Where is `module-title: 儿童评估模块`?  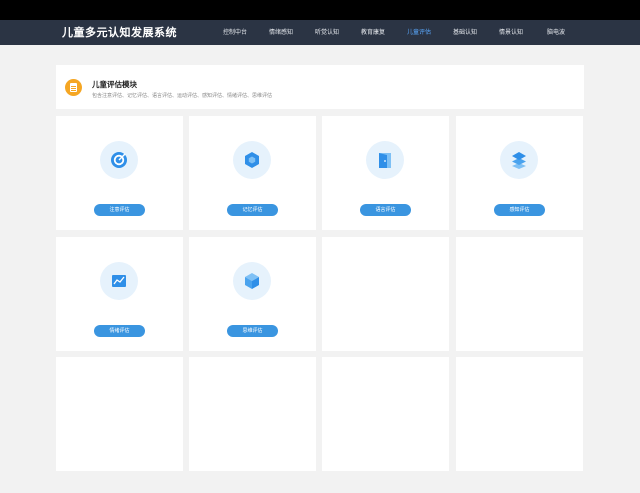
module-title: 儿童评估模块 is located at coordinates (114, 84).